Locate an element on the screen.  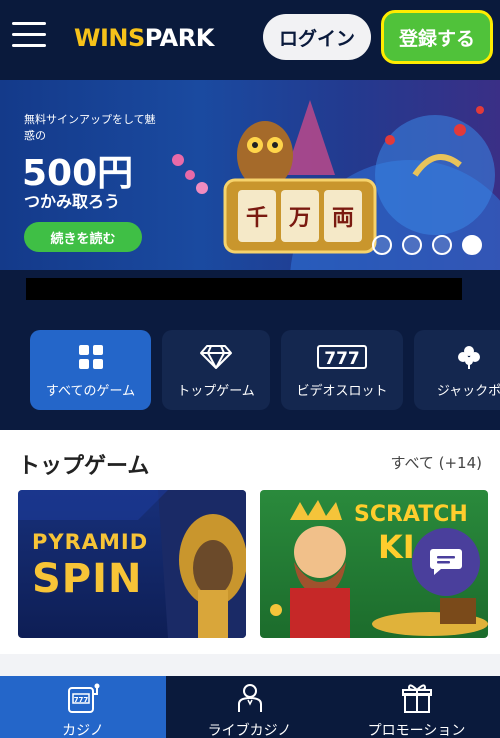
login-button: ログイン is located at coordinates (317, 37).